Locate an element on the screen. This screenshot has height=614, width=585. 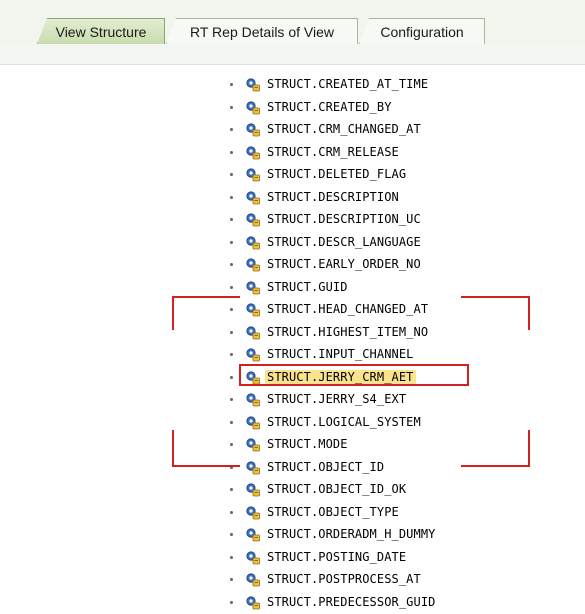
tree-node: STRUCT.CREATED_BY is located at coordinates (292, 108).